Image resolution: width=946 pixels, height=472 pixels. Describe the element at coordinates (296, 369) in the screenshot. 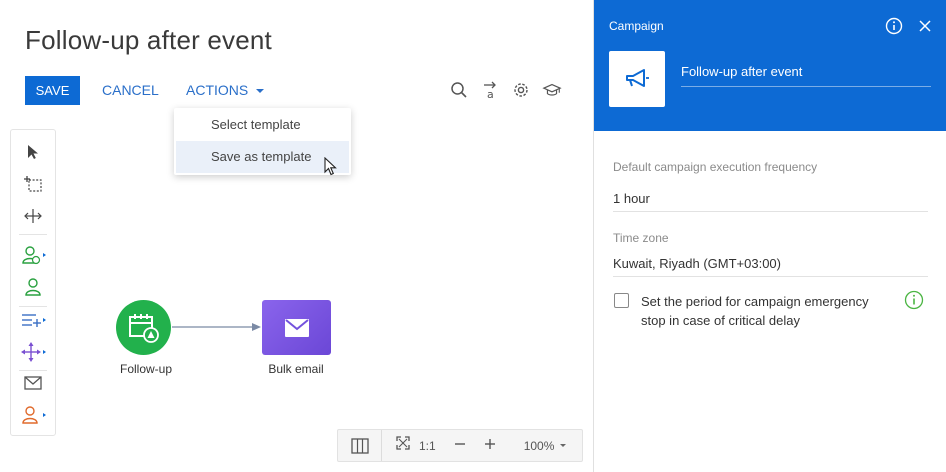

I see `node-label-bulk-email: Bulk email` at that location.